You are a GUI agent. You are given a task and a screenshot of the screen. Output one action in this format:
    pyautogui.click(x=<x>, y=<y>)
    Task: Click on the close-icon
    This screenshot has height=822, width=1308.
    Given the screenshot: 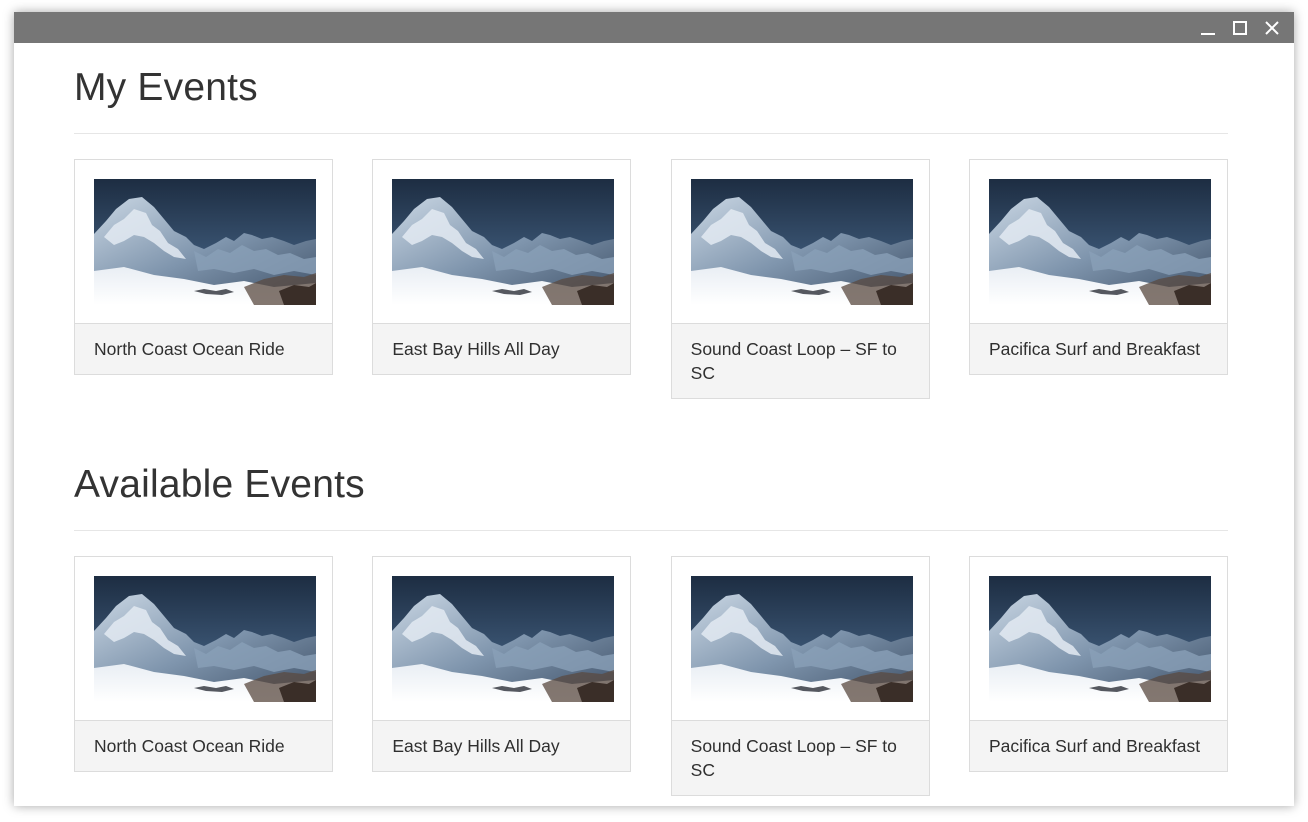 What is the action you would take?
    pyautogui.click(x=1272, y=28)
    